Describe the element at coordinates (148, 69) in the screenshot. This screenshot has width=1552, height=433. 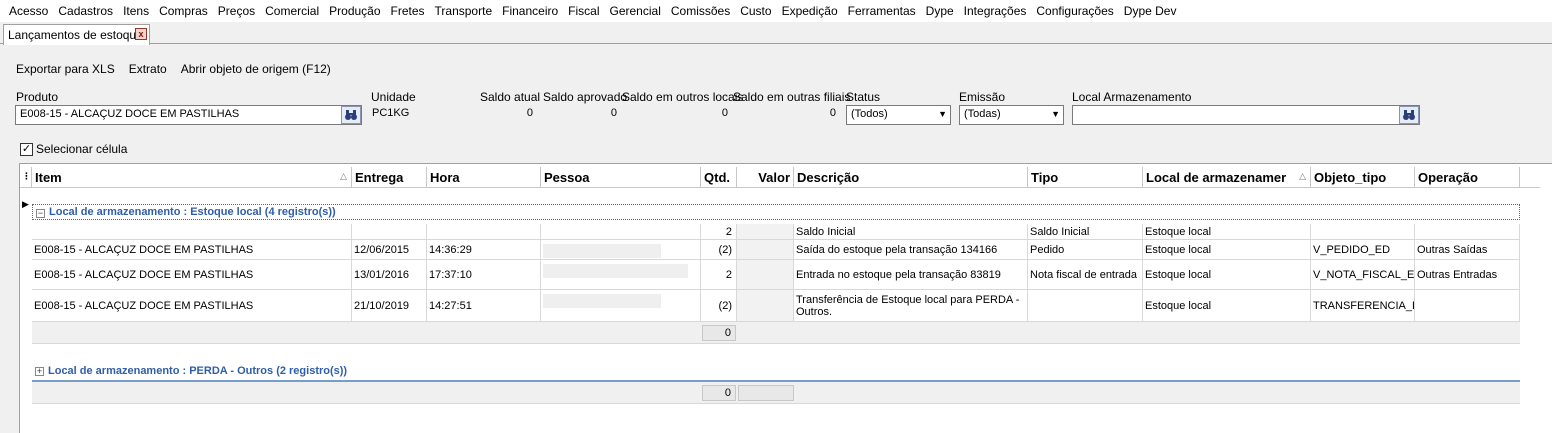
I see `extrato-button: Extrato` at that location.